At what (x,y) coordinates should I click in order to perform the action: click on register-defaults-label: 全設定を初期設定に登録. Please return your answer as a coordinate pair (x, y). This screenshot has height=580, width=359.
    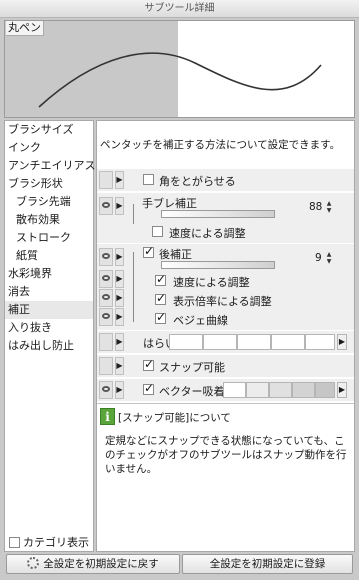
    Looking at the image, I should click on (267, 564).